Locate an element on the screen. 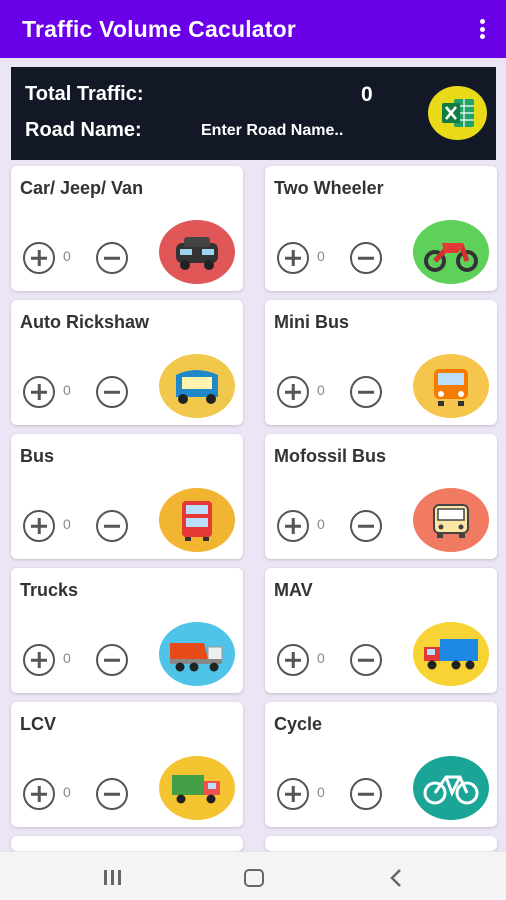 Image resolution: width=506 pixels, height=900 pixels. road-name-label: Road Name: is located at coordinates (83, 130).